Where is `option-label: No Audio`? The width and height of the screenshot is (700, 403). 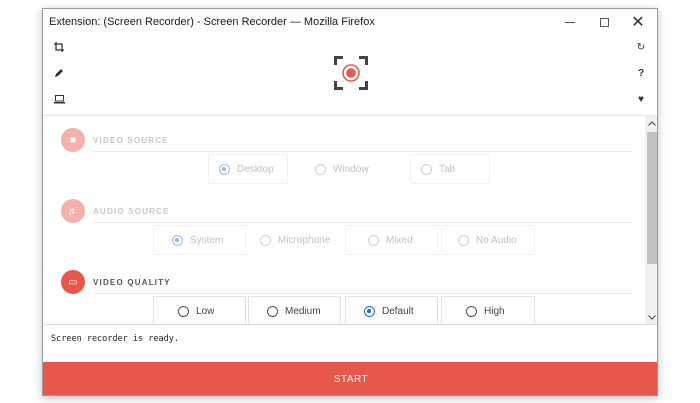 option-label: No Audio is located at coordinates (496, 240).